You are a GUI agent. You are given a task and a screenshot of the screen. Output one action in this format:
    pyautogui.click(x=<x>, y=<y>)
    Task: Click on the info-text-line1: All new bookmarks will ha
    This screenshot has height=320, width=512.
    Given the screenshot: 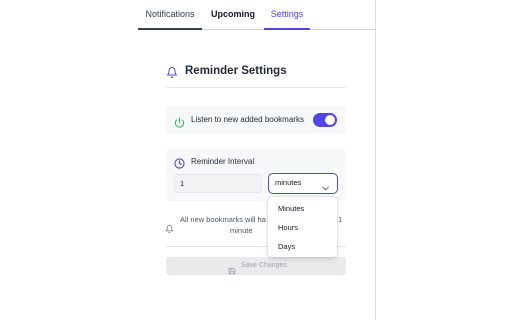 What is the action you would take?
    pyautogui.click(x=223, y=219)
    